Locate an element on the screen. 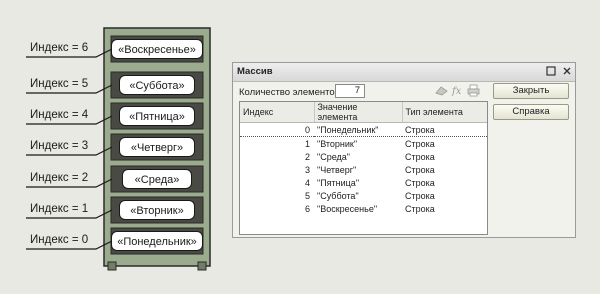 Image resolution: width=600 pixels, height=294 pixels. array-element-chip: «Вторник» is located at coordinates (157, 210).